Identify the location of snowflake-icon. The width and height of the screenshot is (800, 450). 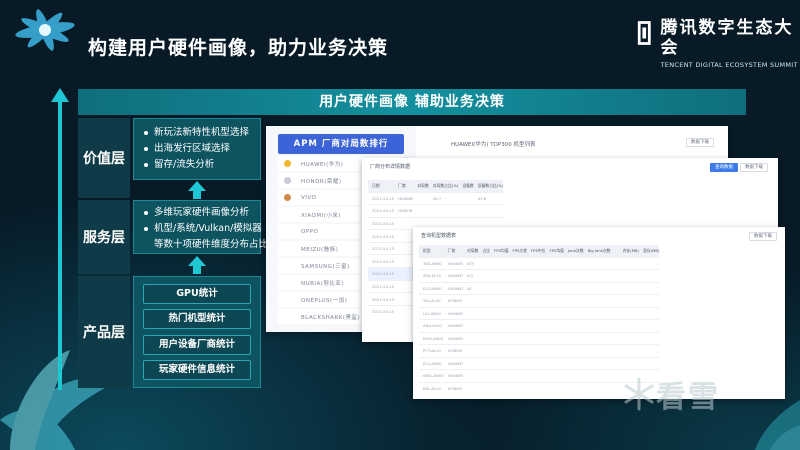
(639, 394).